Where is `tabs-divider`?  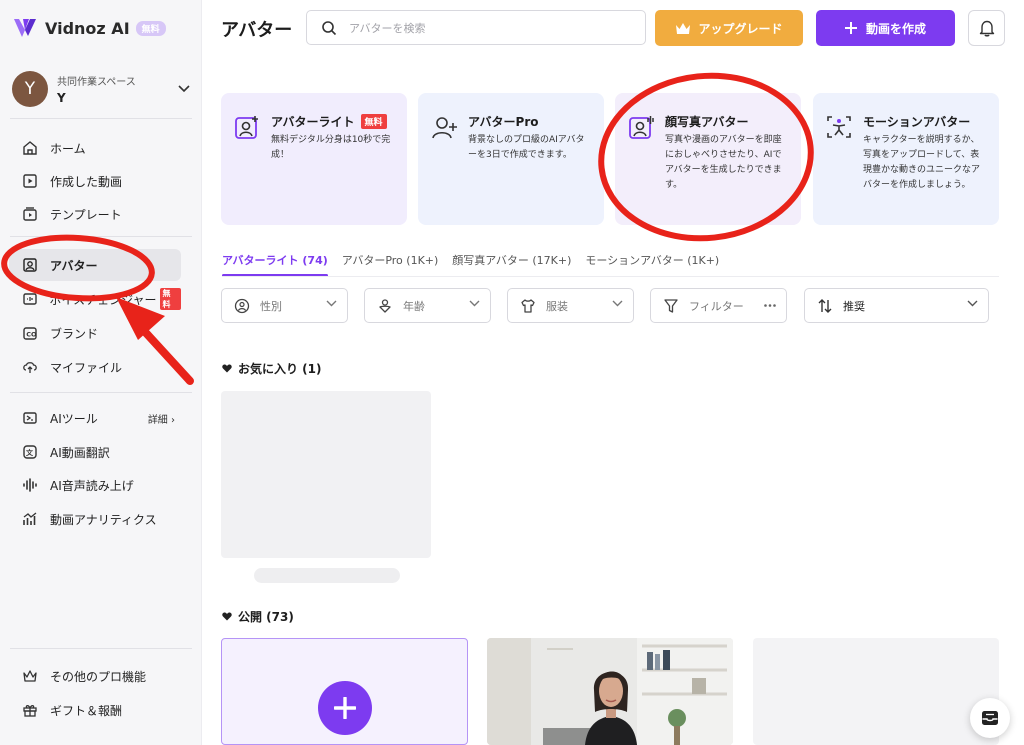 tabs-divider is located at coordinates (610, 276).